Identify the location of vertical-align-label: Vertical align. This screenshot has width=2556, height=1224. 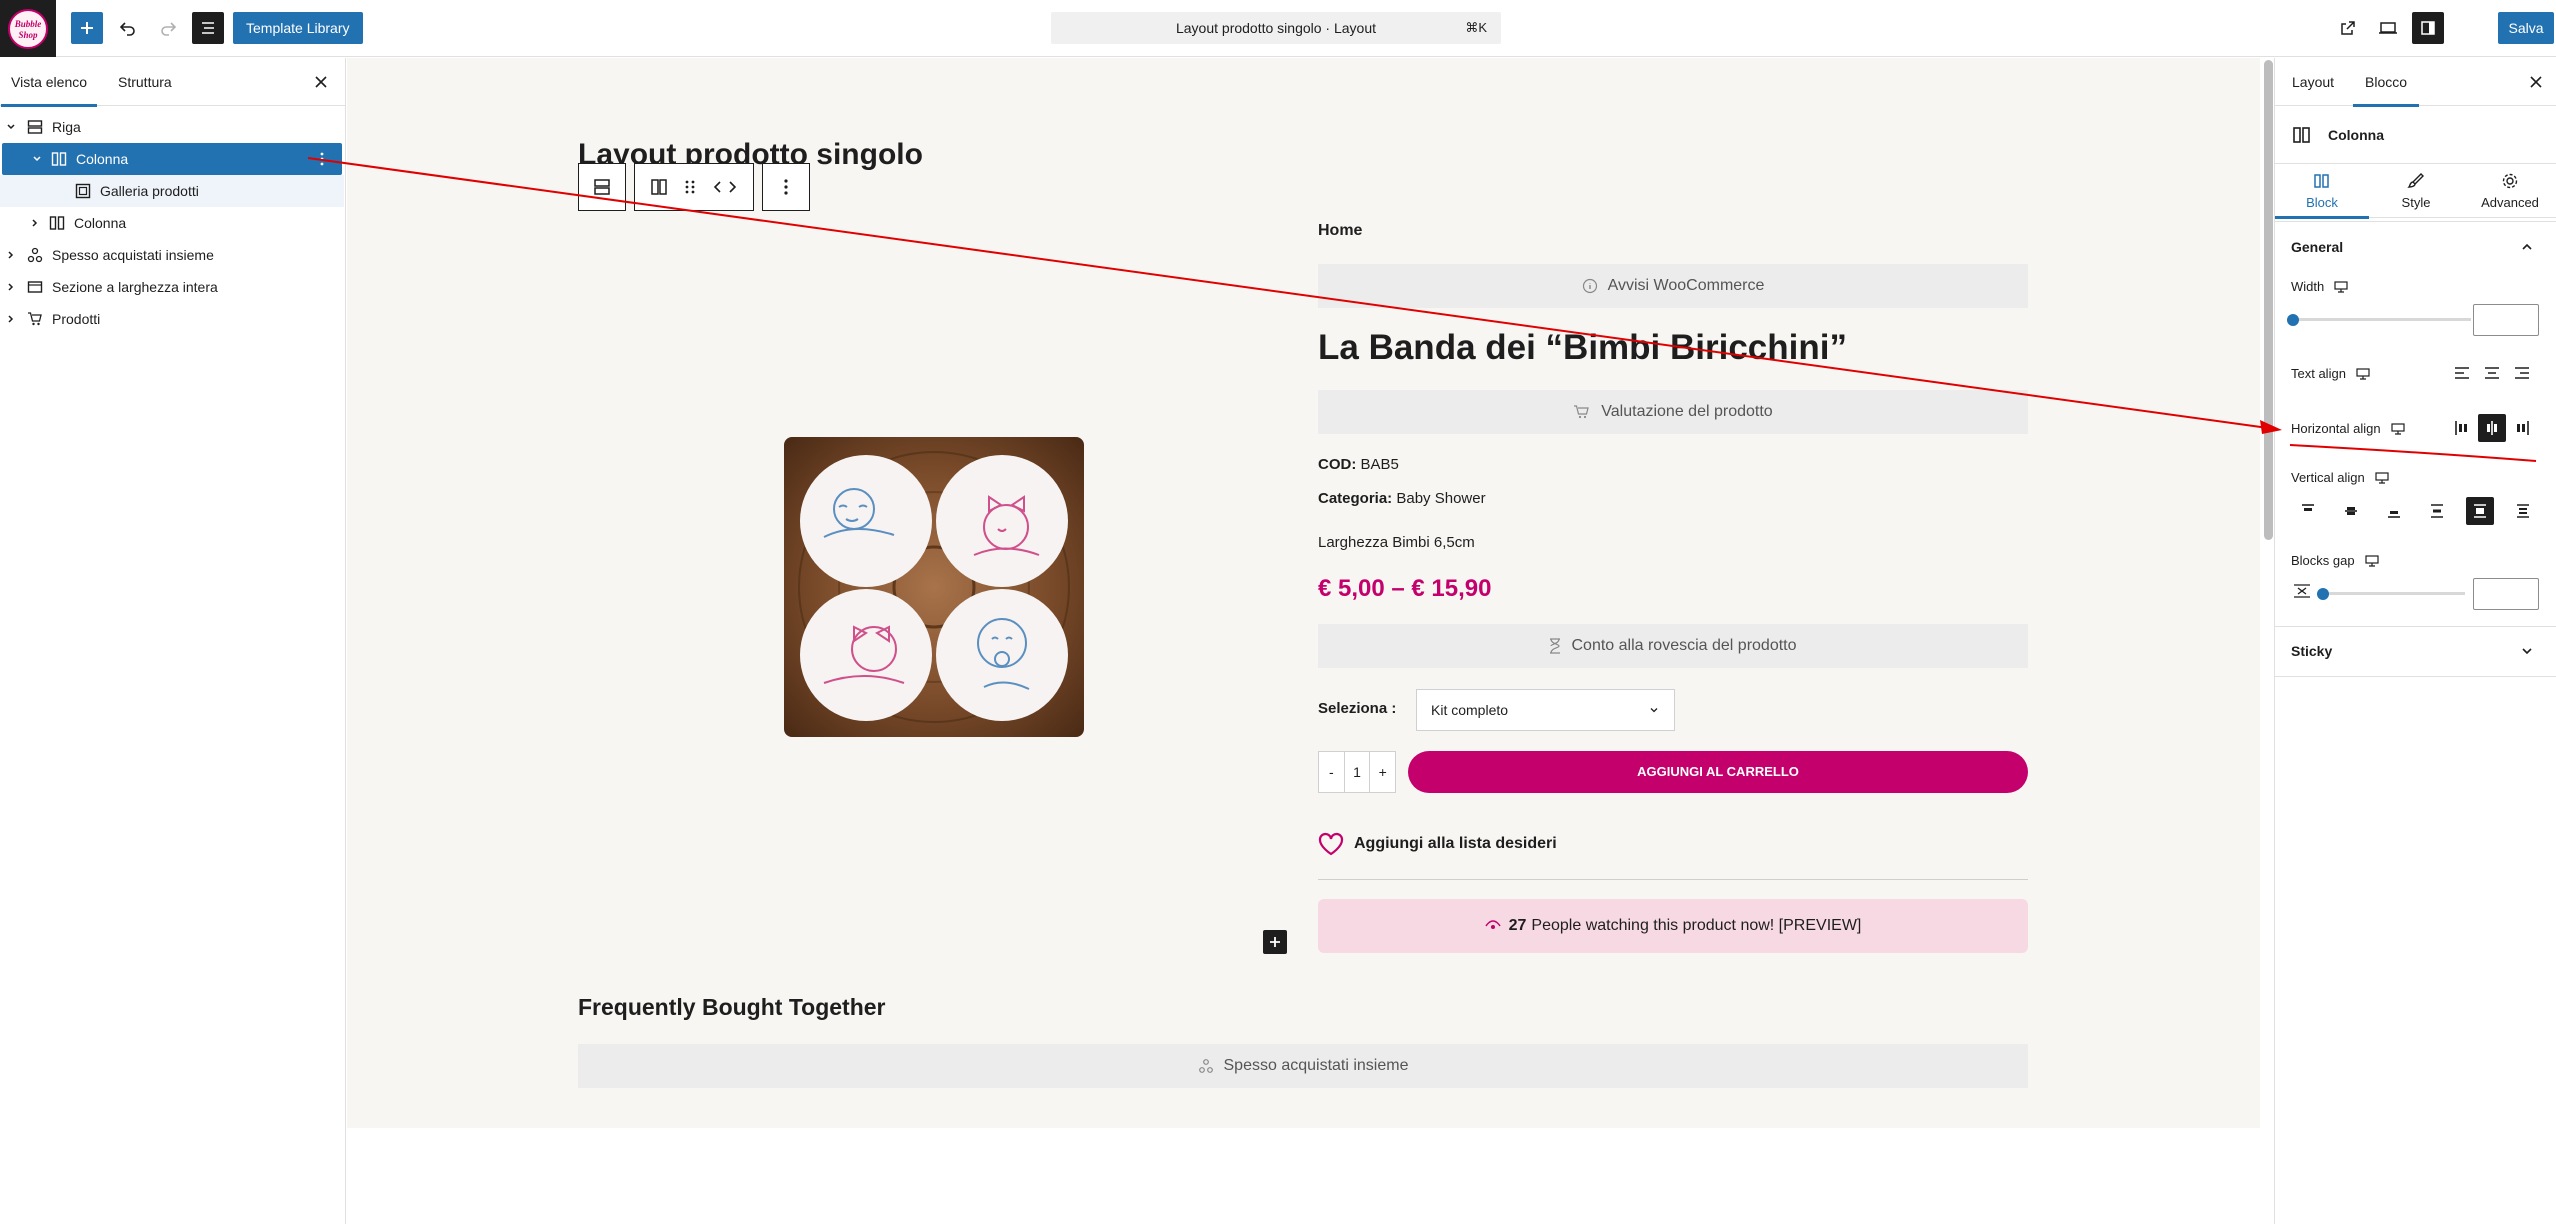
(2328, 477).